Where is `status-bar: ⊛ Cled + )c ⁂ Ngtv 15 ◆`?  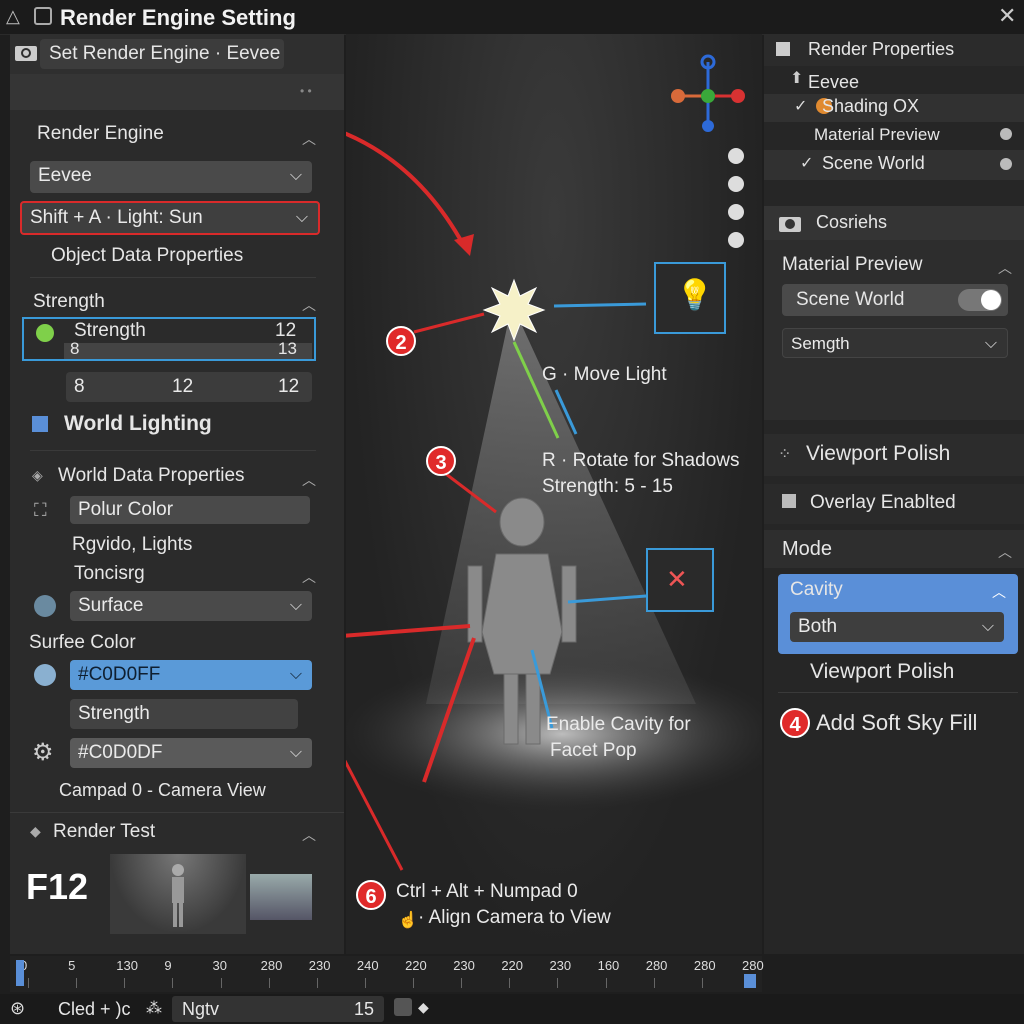
status-bar: ⊛ Cled + )c ⁂ Ngtv 15 ◆ is located at coordinates (512, 1009).